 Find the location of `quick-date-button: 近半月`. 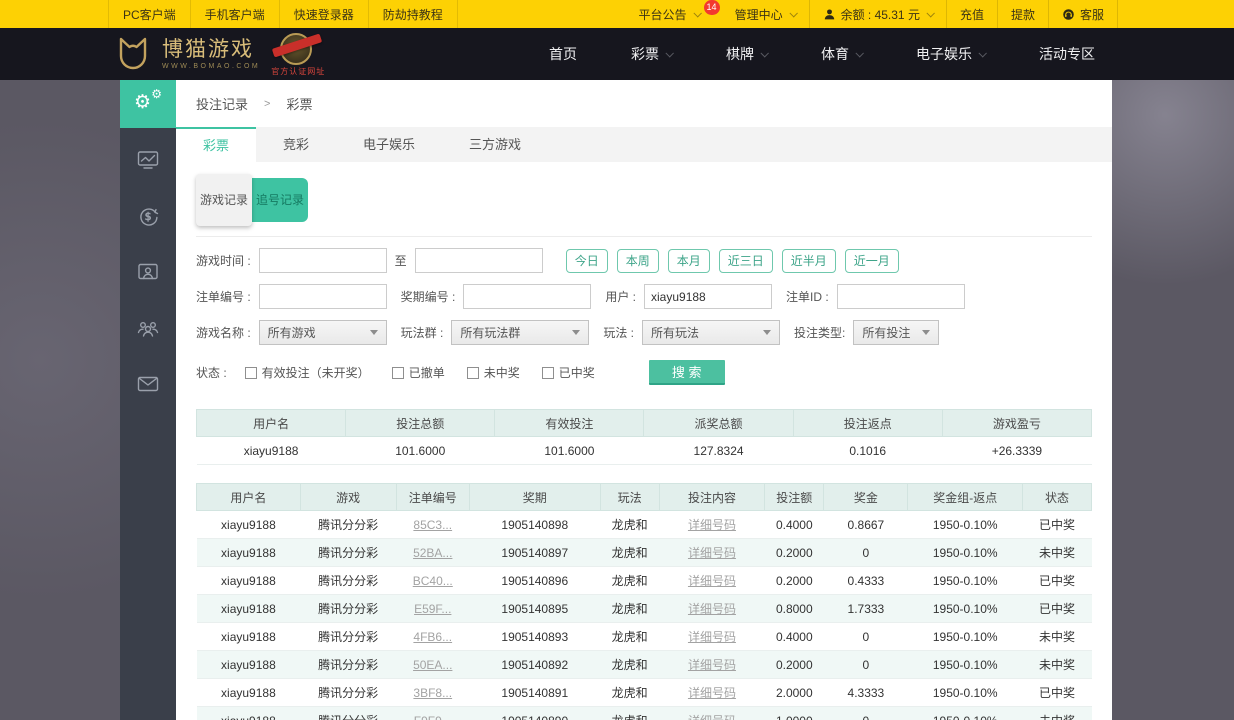

quick-date-button: 近半月 is located at coordinates (808, 260).